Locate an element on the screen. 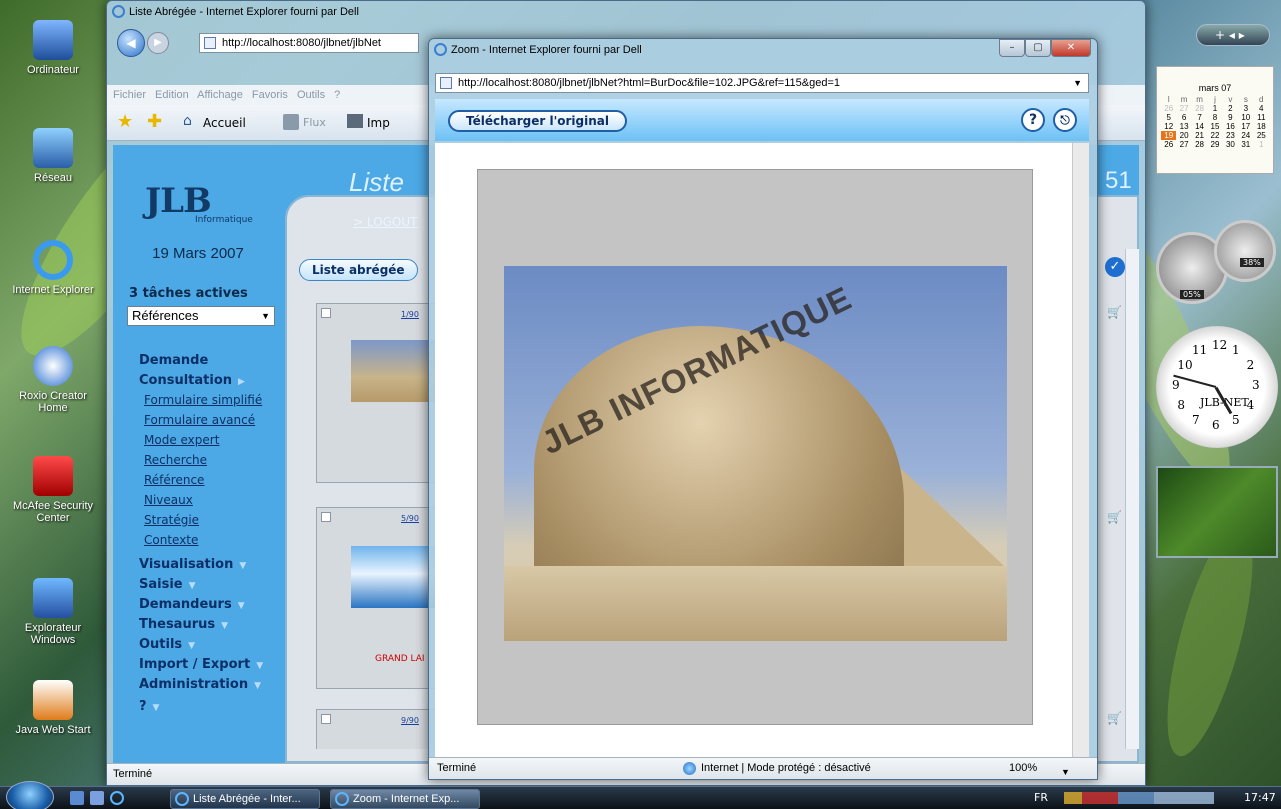  calendar-day: 25 is located at coordinates (1261, 135).